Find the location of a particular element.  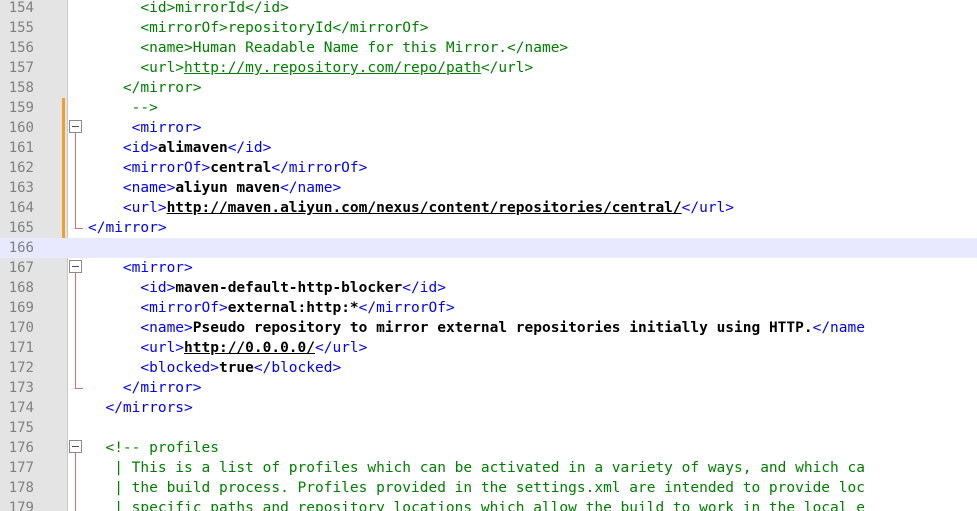

line-number: 169 is located at coordinates (21, 308).